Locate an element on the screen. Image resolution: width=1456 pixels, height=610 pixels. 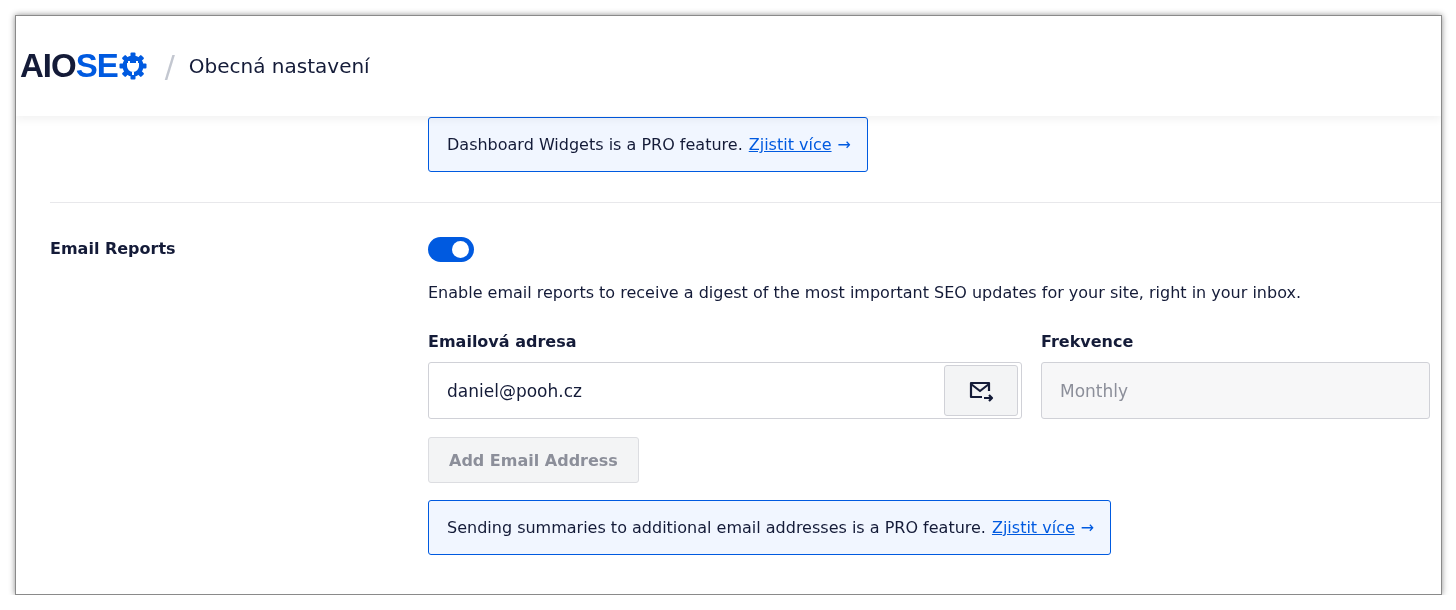
logo-accent-text: SE is located at coordinates (96, 66).